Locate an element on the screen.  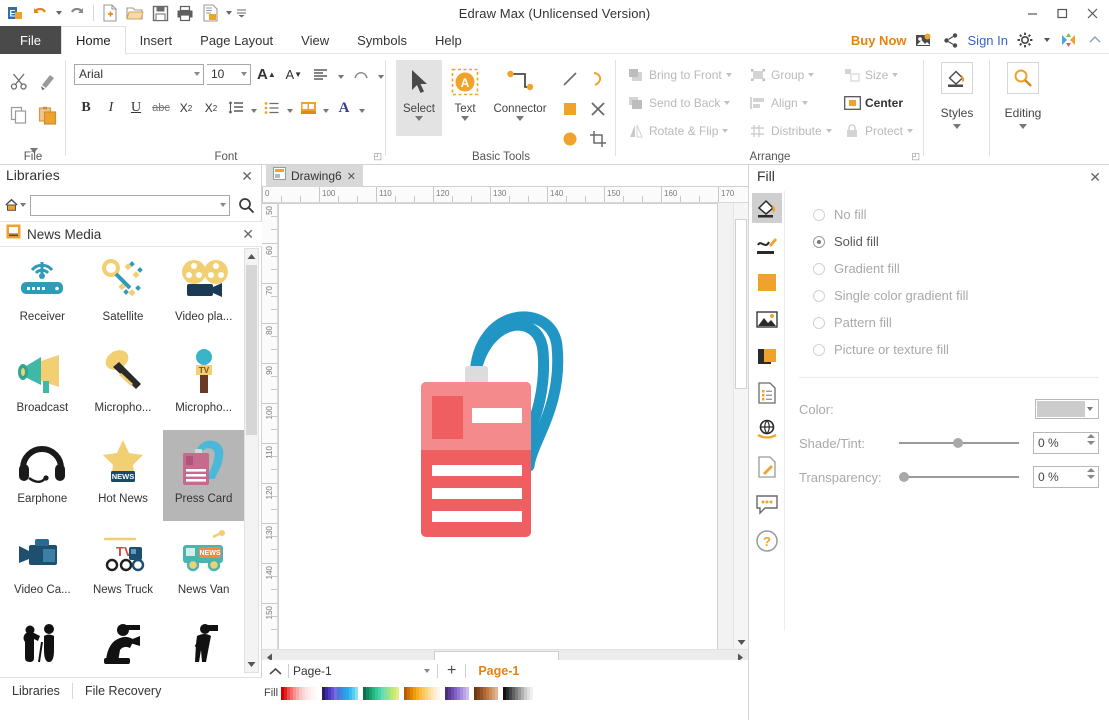
color-swatches is located at coordinates (407, 693).